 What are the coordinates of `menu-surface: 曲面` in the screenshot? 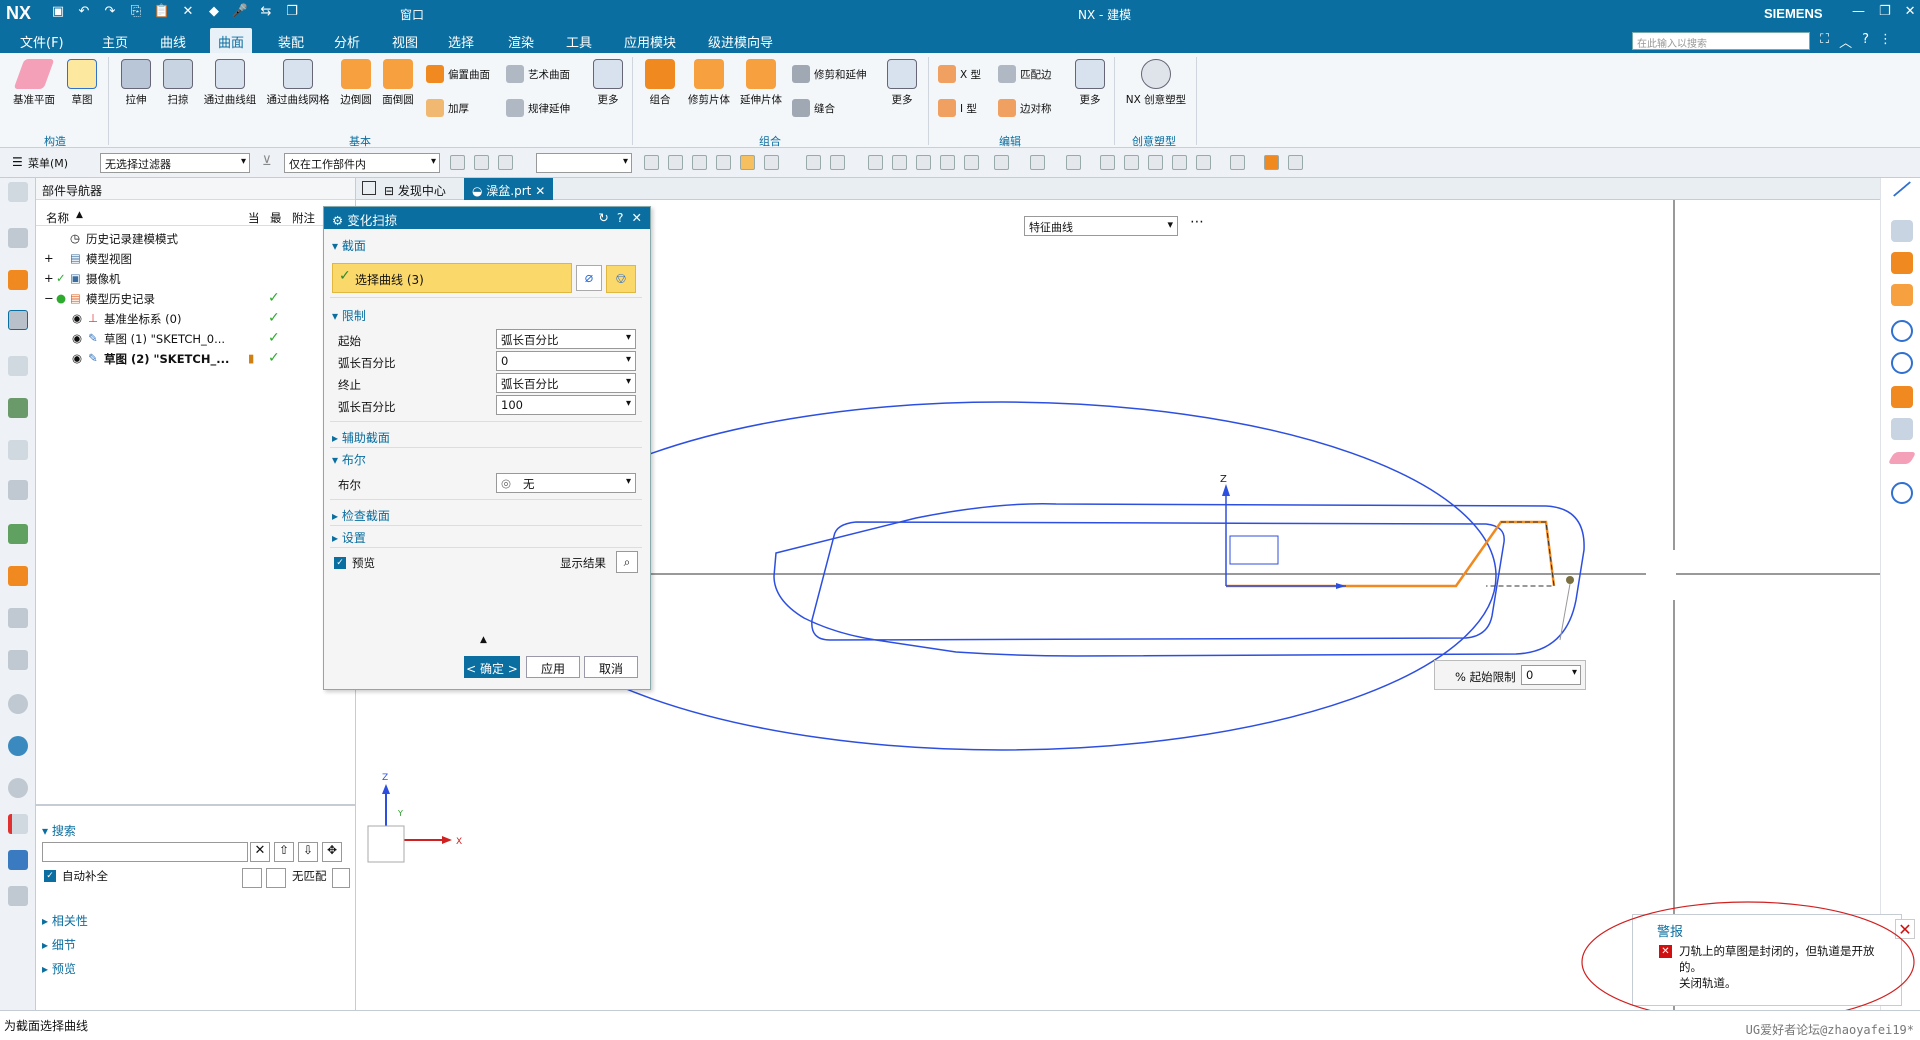 It's located at (231, 40).